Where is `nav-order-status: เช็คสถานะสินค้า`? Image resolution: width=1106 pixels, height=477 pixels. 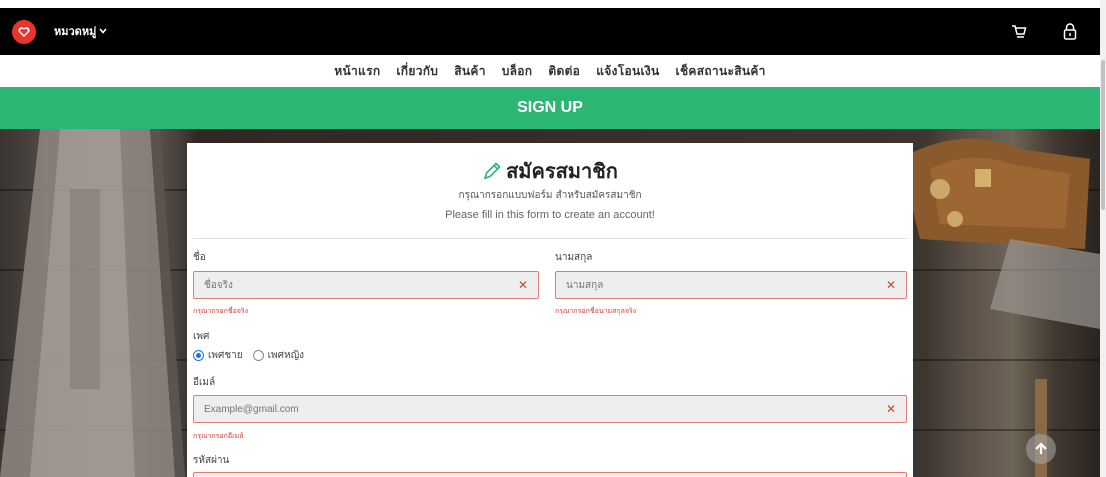
nav-order-status: เช็คสถานะสินค้า is located at coordinates (721, 71).